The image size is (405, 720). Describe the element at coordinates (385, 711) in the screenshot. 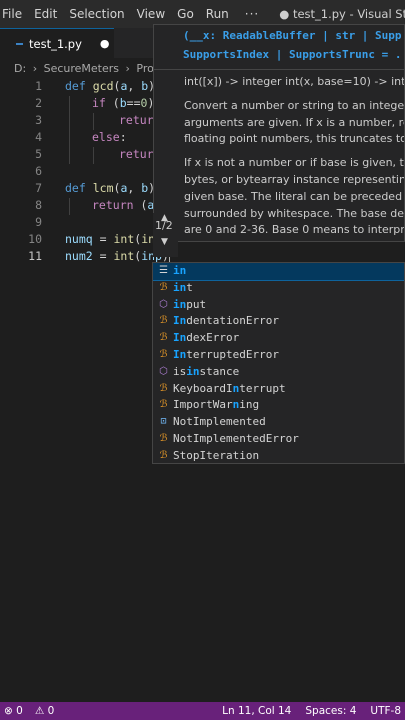

I see `encoding-setting: UTF-8` at that location.